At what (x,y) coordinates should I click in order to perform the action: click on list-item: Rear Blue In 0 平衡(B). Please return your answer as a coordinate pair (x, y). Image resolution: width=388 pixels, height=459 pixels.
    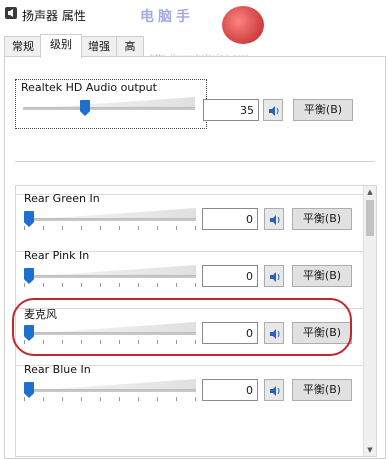
    Looking at the image, I should click on (190, 385).